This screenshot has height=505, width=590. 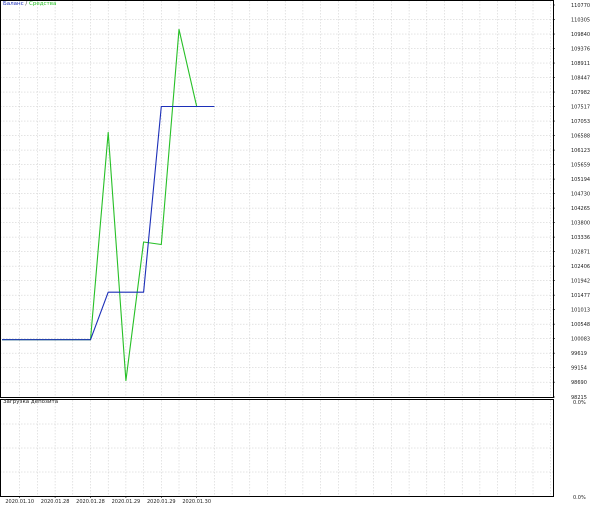 I want to click on x-tick-label: 2020.01.30, so click(x=196, y=502).